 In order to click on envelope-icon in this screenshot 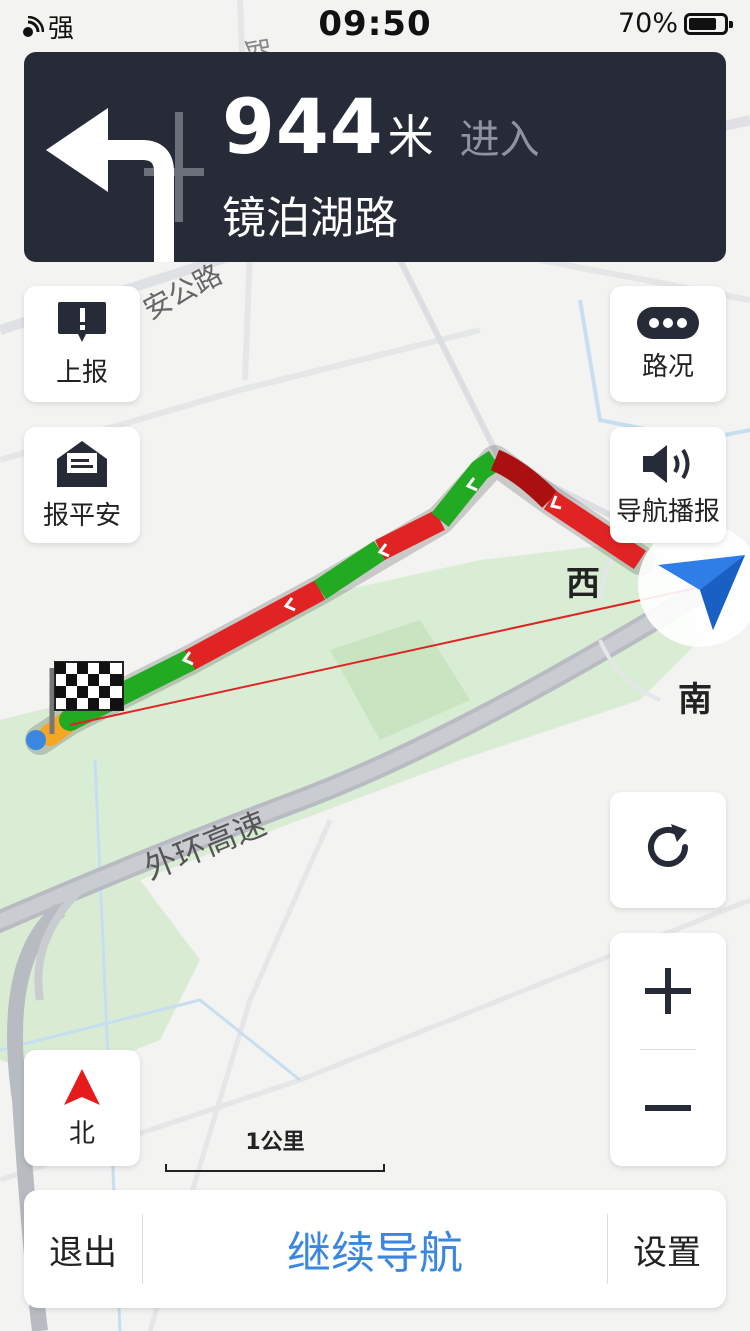, I will do `click(82, 463)`.